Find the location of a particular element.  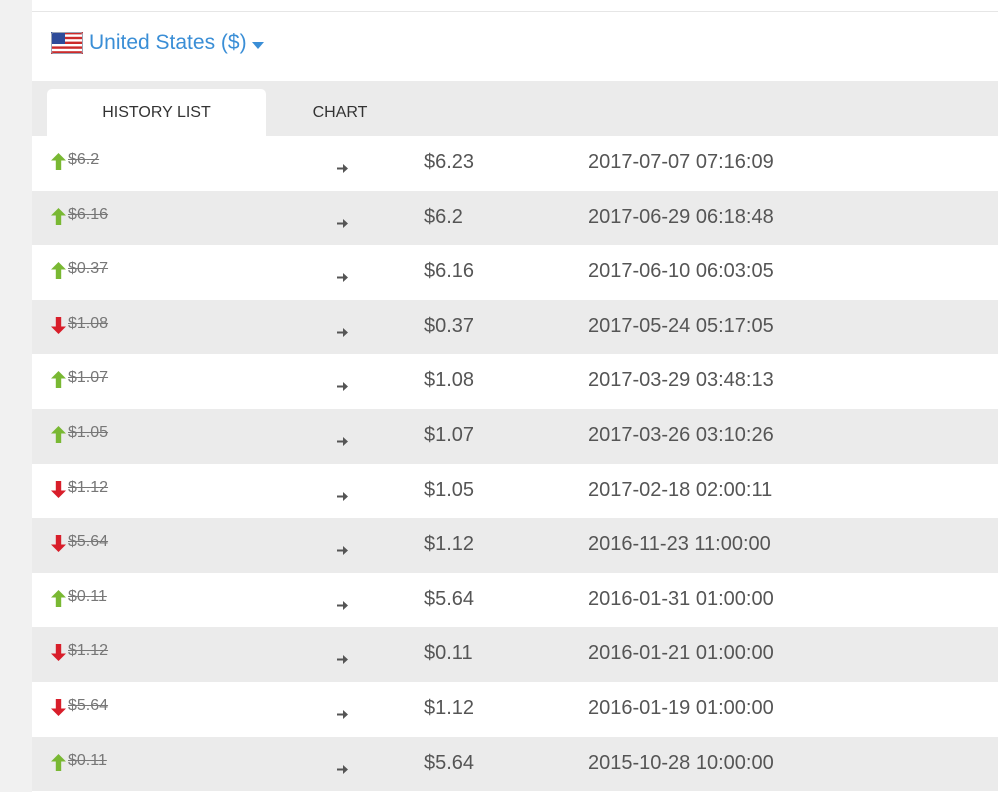

currency-selector: United States ($) is located at coordinates (157, 43).